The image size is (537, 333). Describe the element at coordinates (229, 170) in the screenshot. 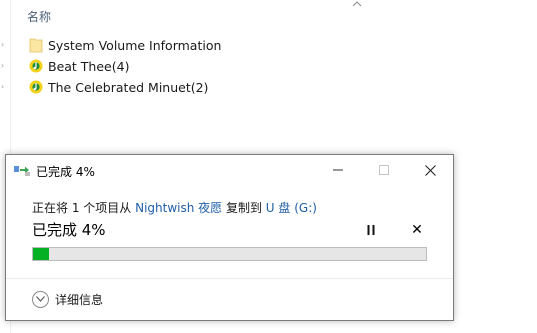

I see `dialog-titlebar: 已完成 4%` at that location.